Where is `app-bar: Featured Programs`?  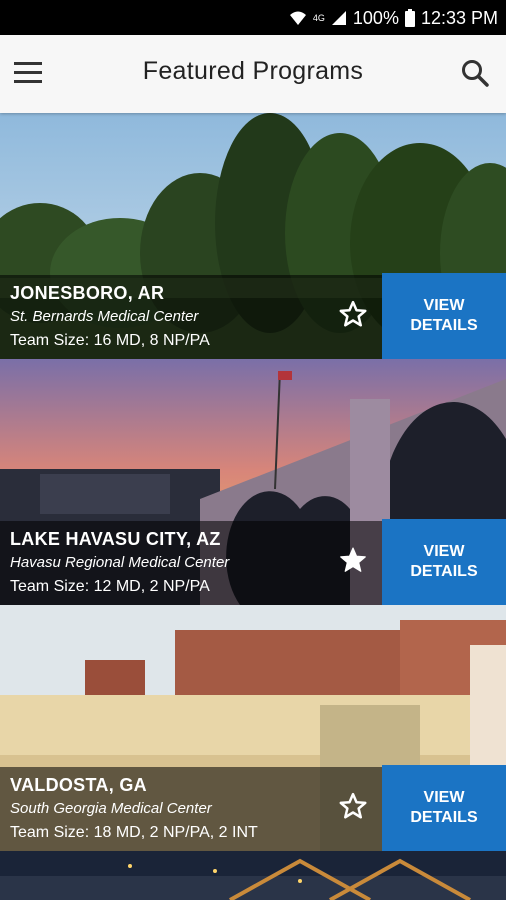
app-bar: Featured Programs is located at coordinates (253, 74).